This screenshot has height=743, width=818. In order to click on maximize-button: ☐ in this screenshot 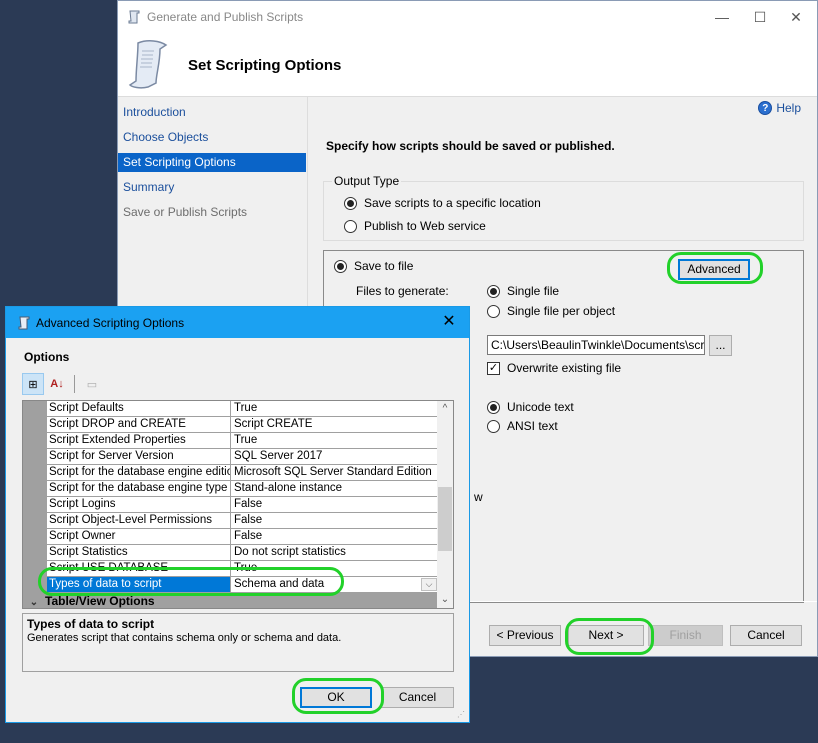, I will do `click(760, 17)`.